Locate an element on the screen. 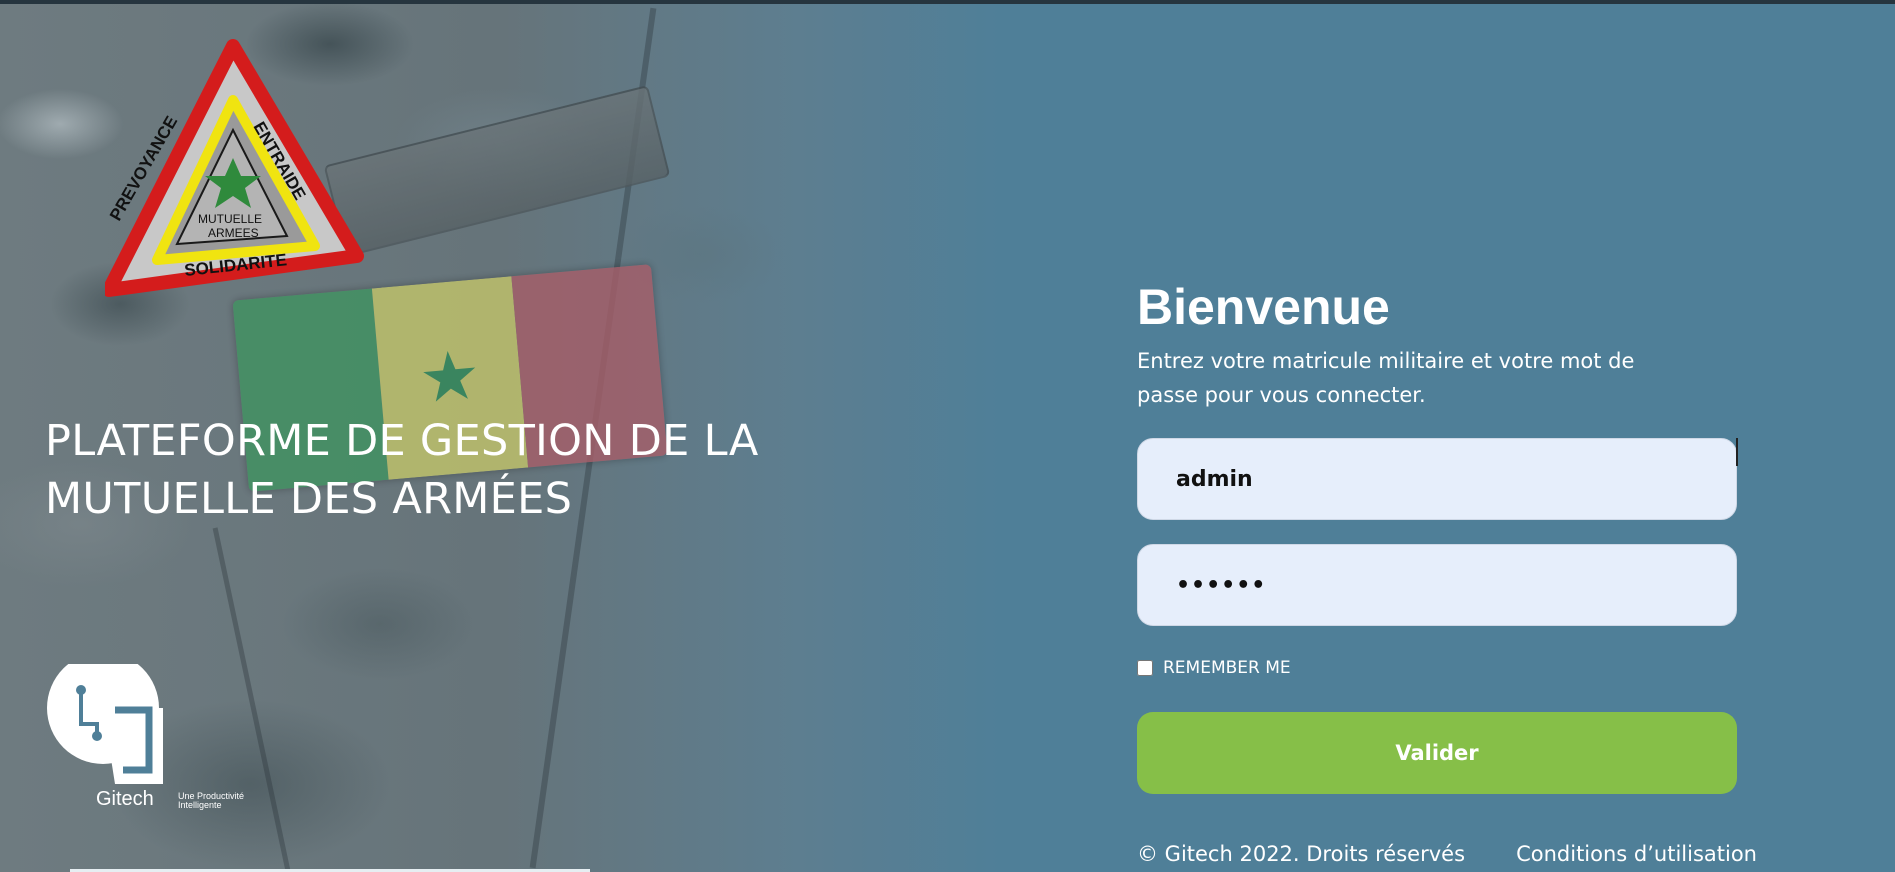  remember-me-label: REMEMBER ME is located at coordinates (1227, 668).